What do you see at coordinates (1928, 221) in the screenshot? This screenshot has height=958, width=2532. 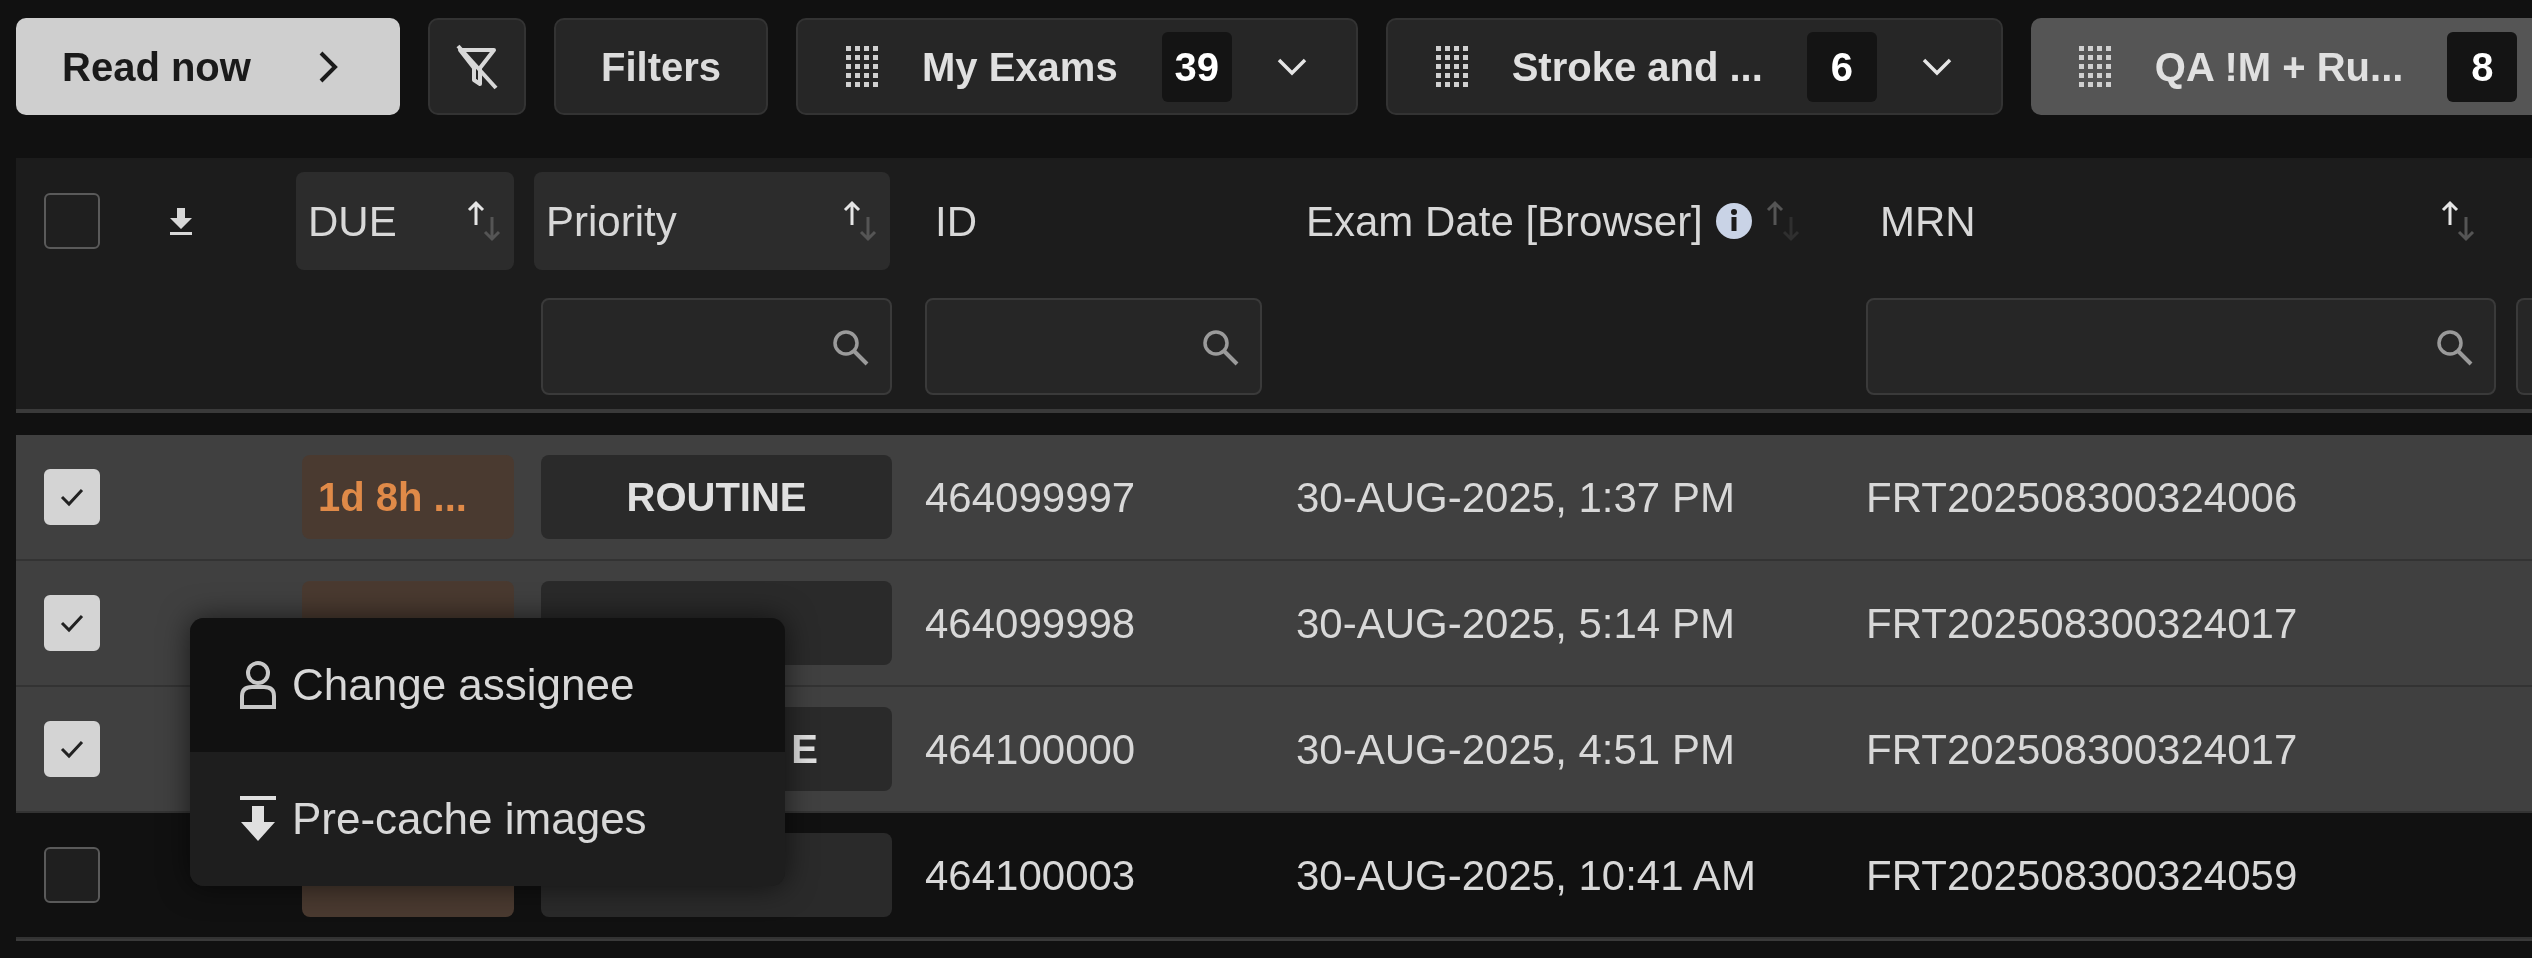 I see `column-header: MRN` at bounding box center [1928, 221].